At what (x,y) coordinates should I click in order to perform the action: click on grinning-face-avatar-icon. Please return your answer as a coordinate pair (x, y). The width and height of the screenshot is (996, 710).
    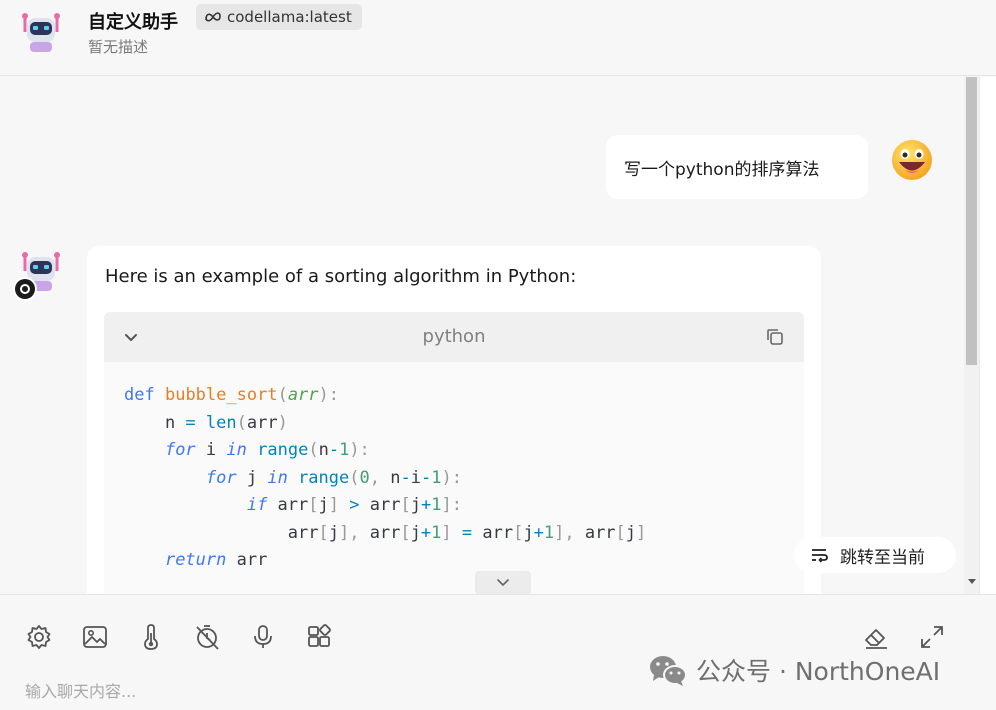
    Looking at the image, I should click on (912, 160).